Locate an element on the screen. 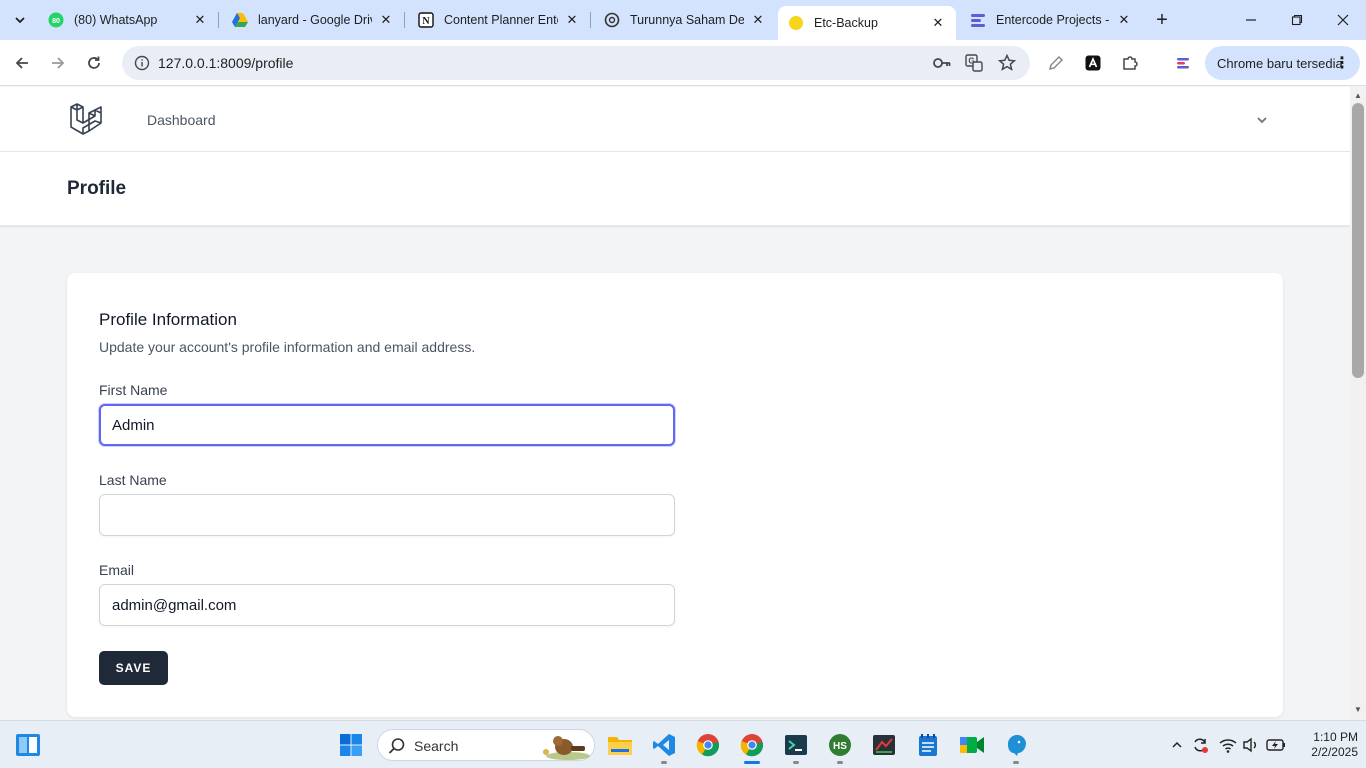 The height and width of the screenshot is (768, 1366). chrome-update-button: Chrome baru tersedia ⋮ is located at coordinates (1282, 63).